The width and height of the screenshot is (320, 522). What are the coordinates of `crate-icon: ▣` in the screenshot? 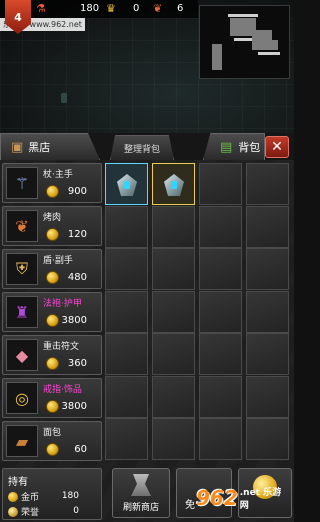 It's located at (17, 147).